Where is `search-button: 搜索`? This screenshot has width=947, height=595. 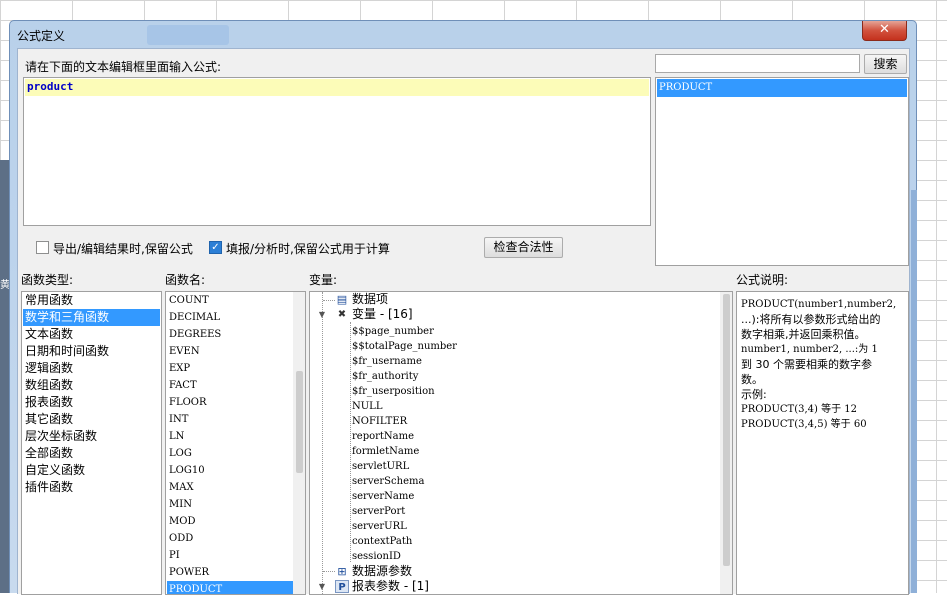
search-button: 搜索 is located at coordinates (885, 64).